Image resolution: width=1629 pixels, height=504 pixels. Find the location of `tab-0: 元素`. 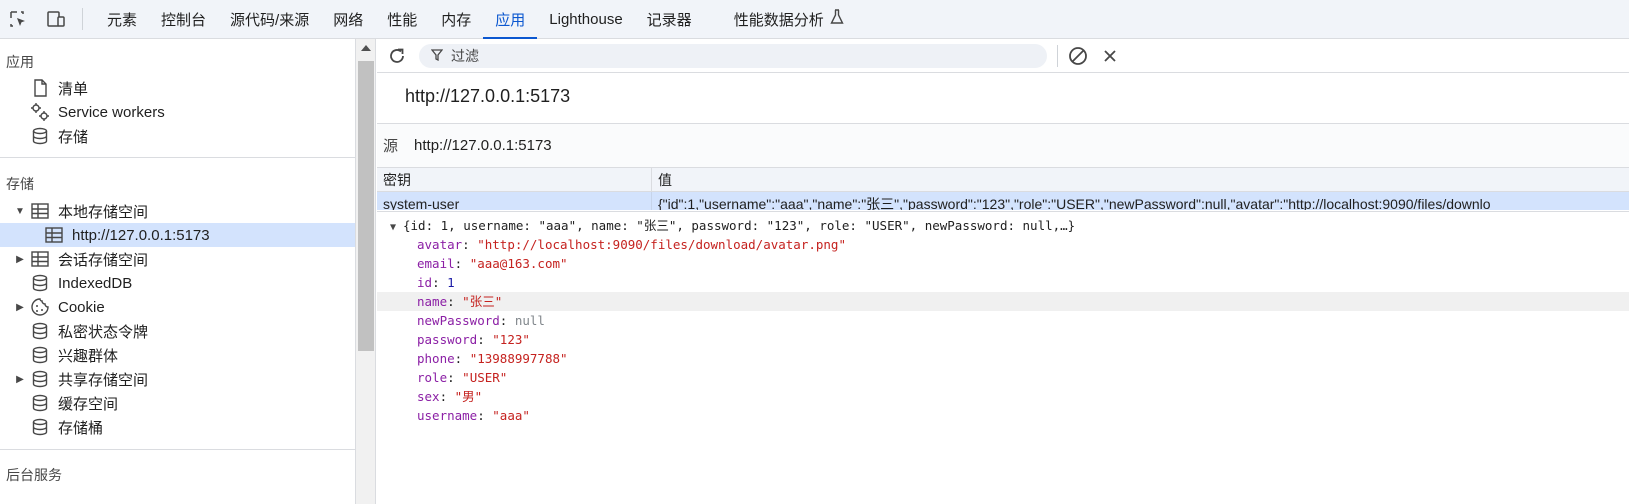

tab-0: 元素 is located at coordinates (122, 19).